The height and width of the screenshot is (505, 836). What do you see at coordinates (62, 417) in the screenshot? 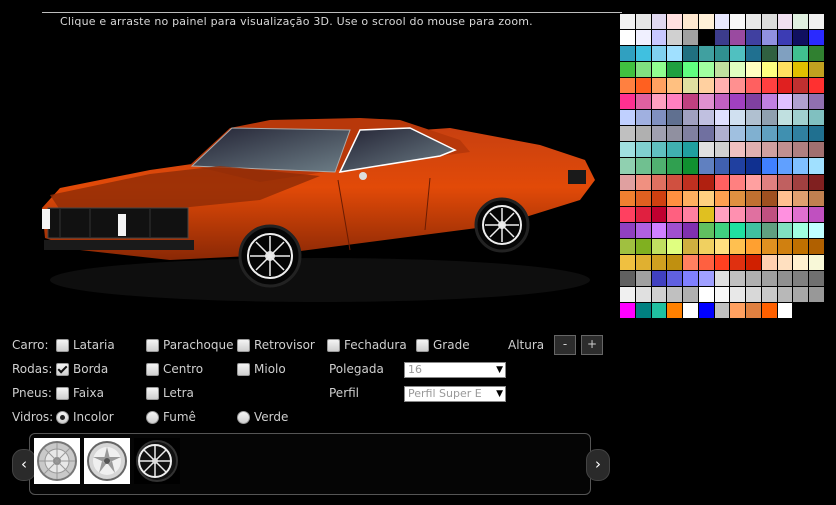
I see `incolor-radio-dot` at bounding box center [62, 417].